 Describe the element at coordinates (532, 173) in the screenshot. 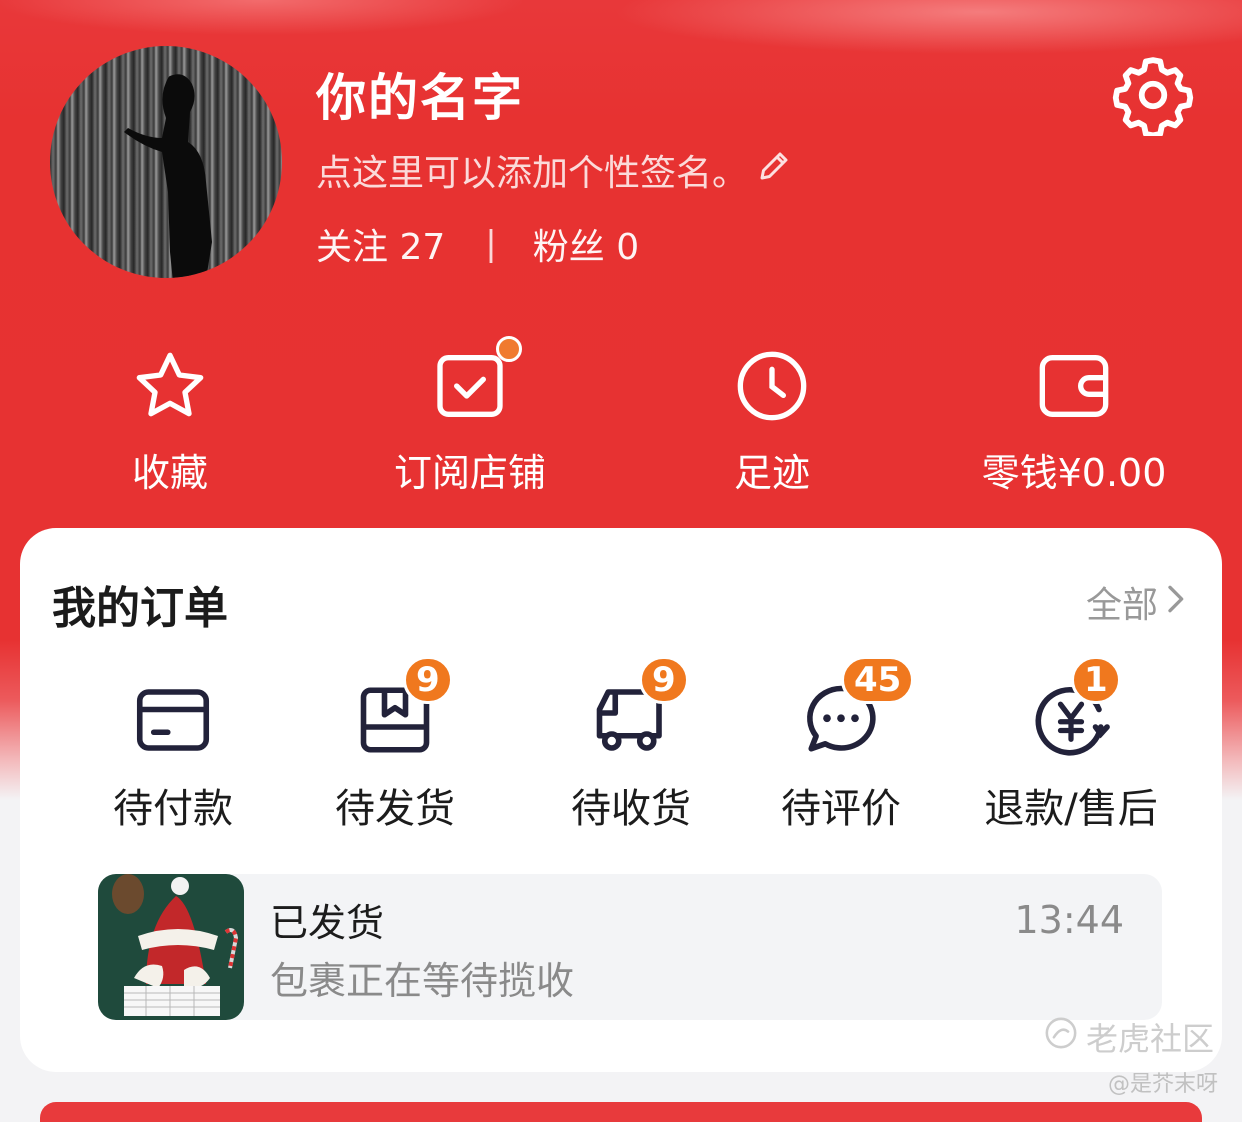

I see `signature-text: 点这里可以添加个性签名。` at that location.